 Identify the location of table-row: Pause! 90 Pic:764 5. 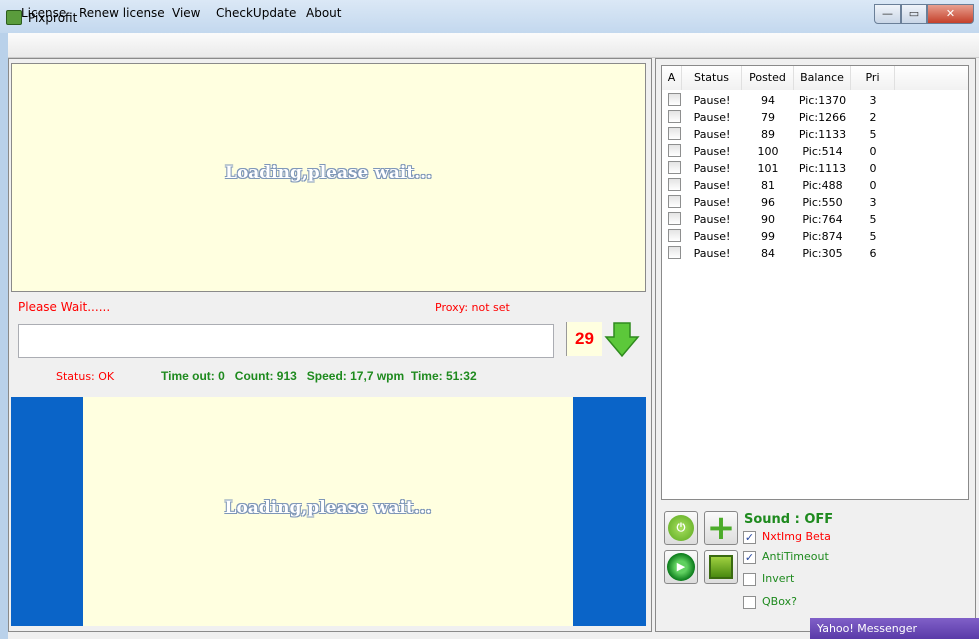
(812, 219).